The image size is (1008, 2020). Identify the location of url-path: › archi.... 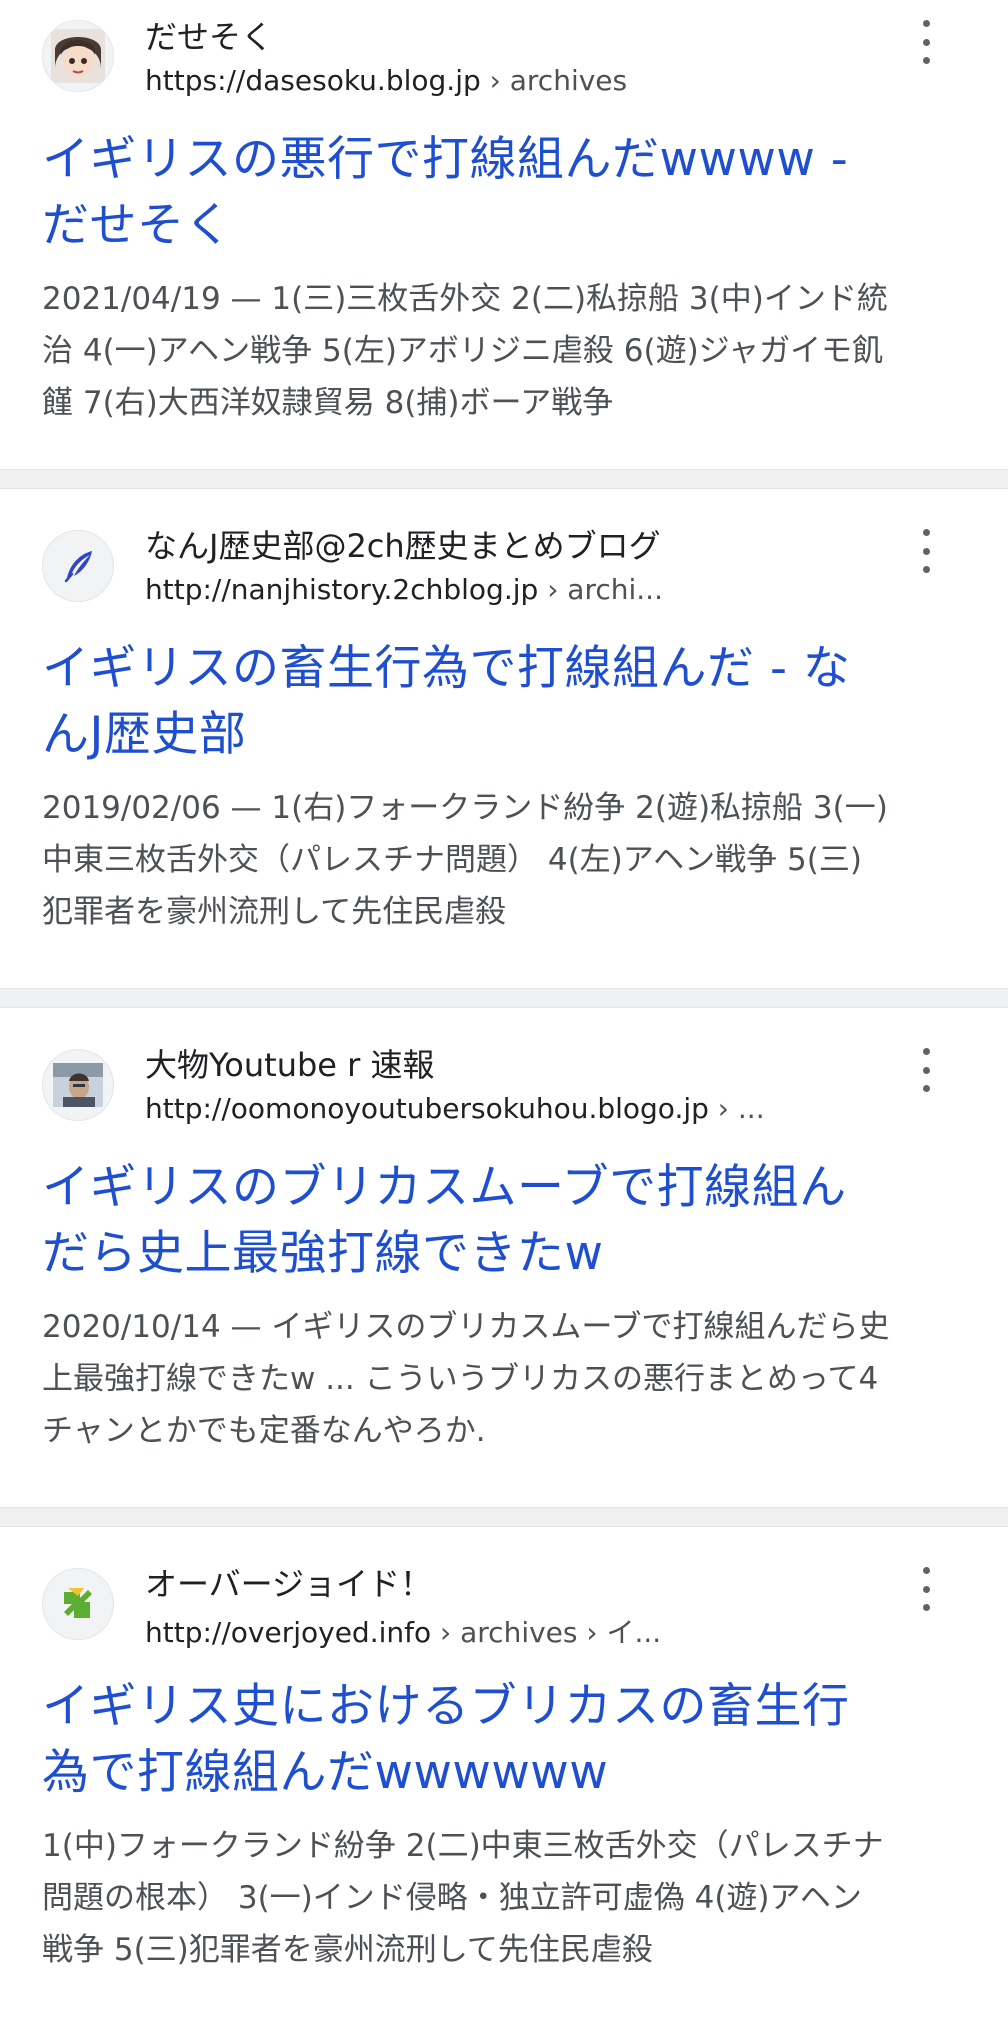
(600, 589).